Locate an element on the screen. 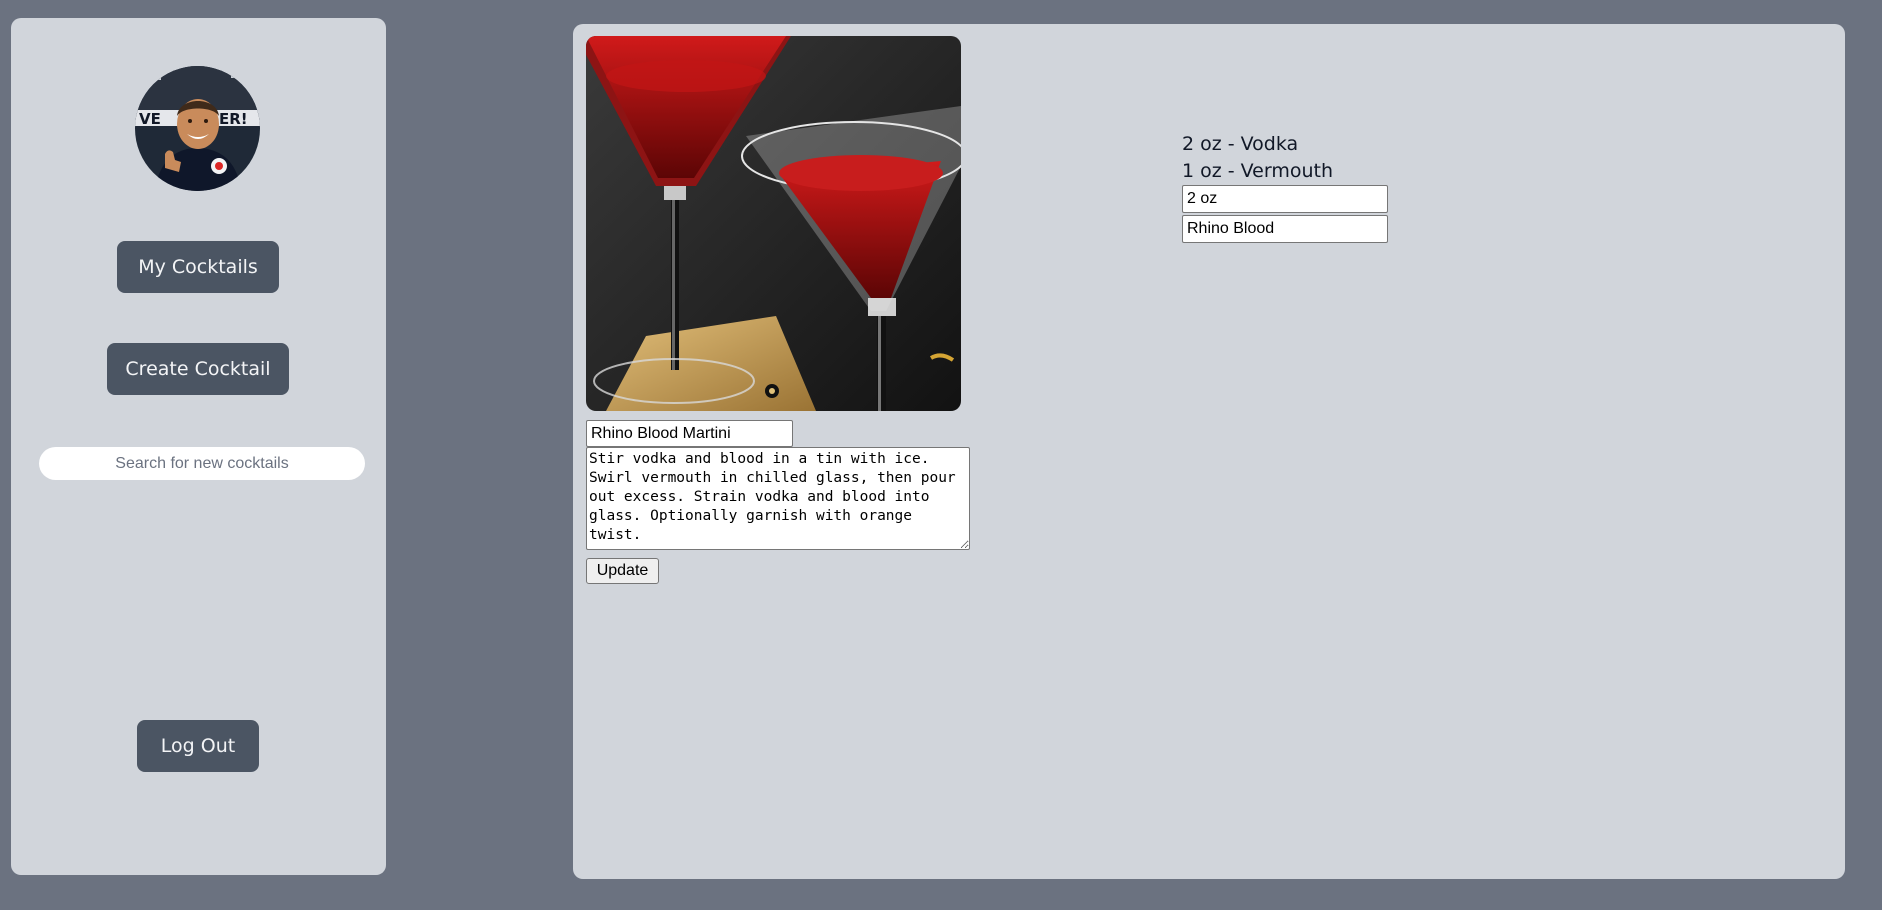 The width and height of the screenshot is (1882, 910). ingredient-item: 2 oz - Vodka is located at coordinates (1240, 144).